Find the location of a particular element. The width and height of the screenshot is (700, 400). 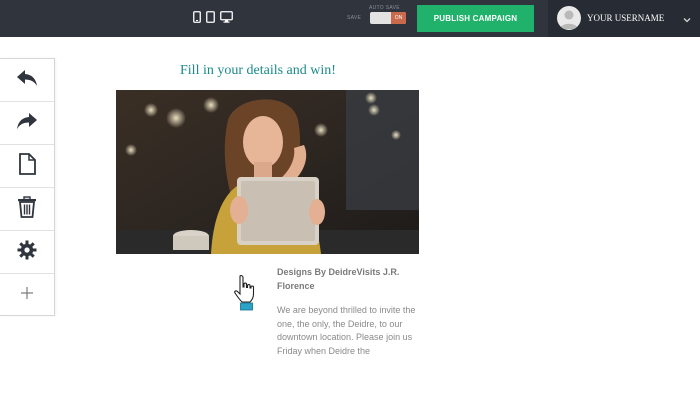

page-icon is located at coordinates (27, 166).